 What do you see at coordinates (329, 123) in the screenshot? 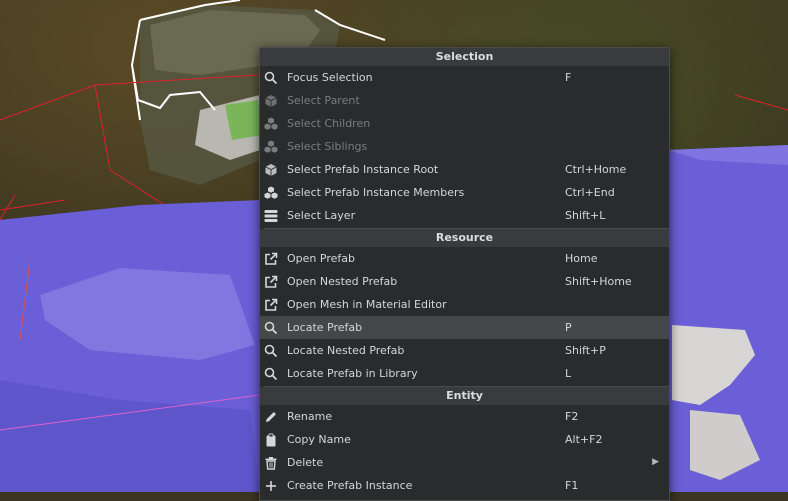
I see `menu-item-label: Select Children` at bounding box center [329, 123].